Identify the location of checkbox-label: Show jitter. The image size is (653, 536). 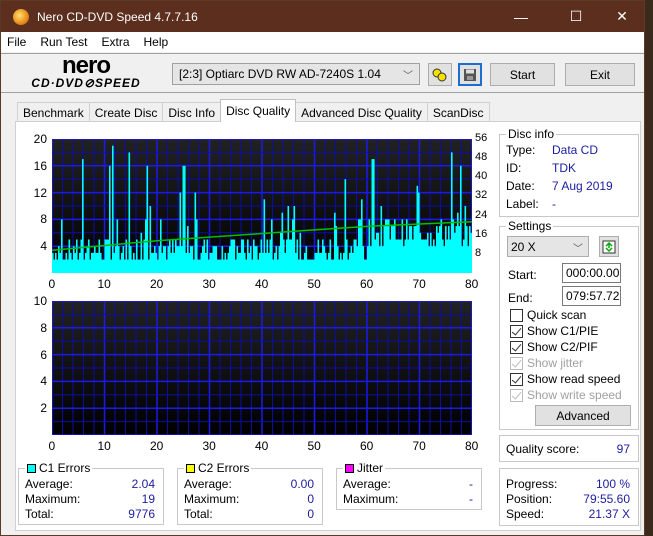
(555, 363).